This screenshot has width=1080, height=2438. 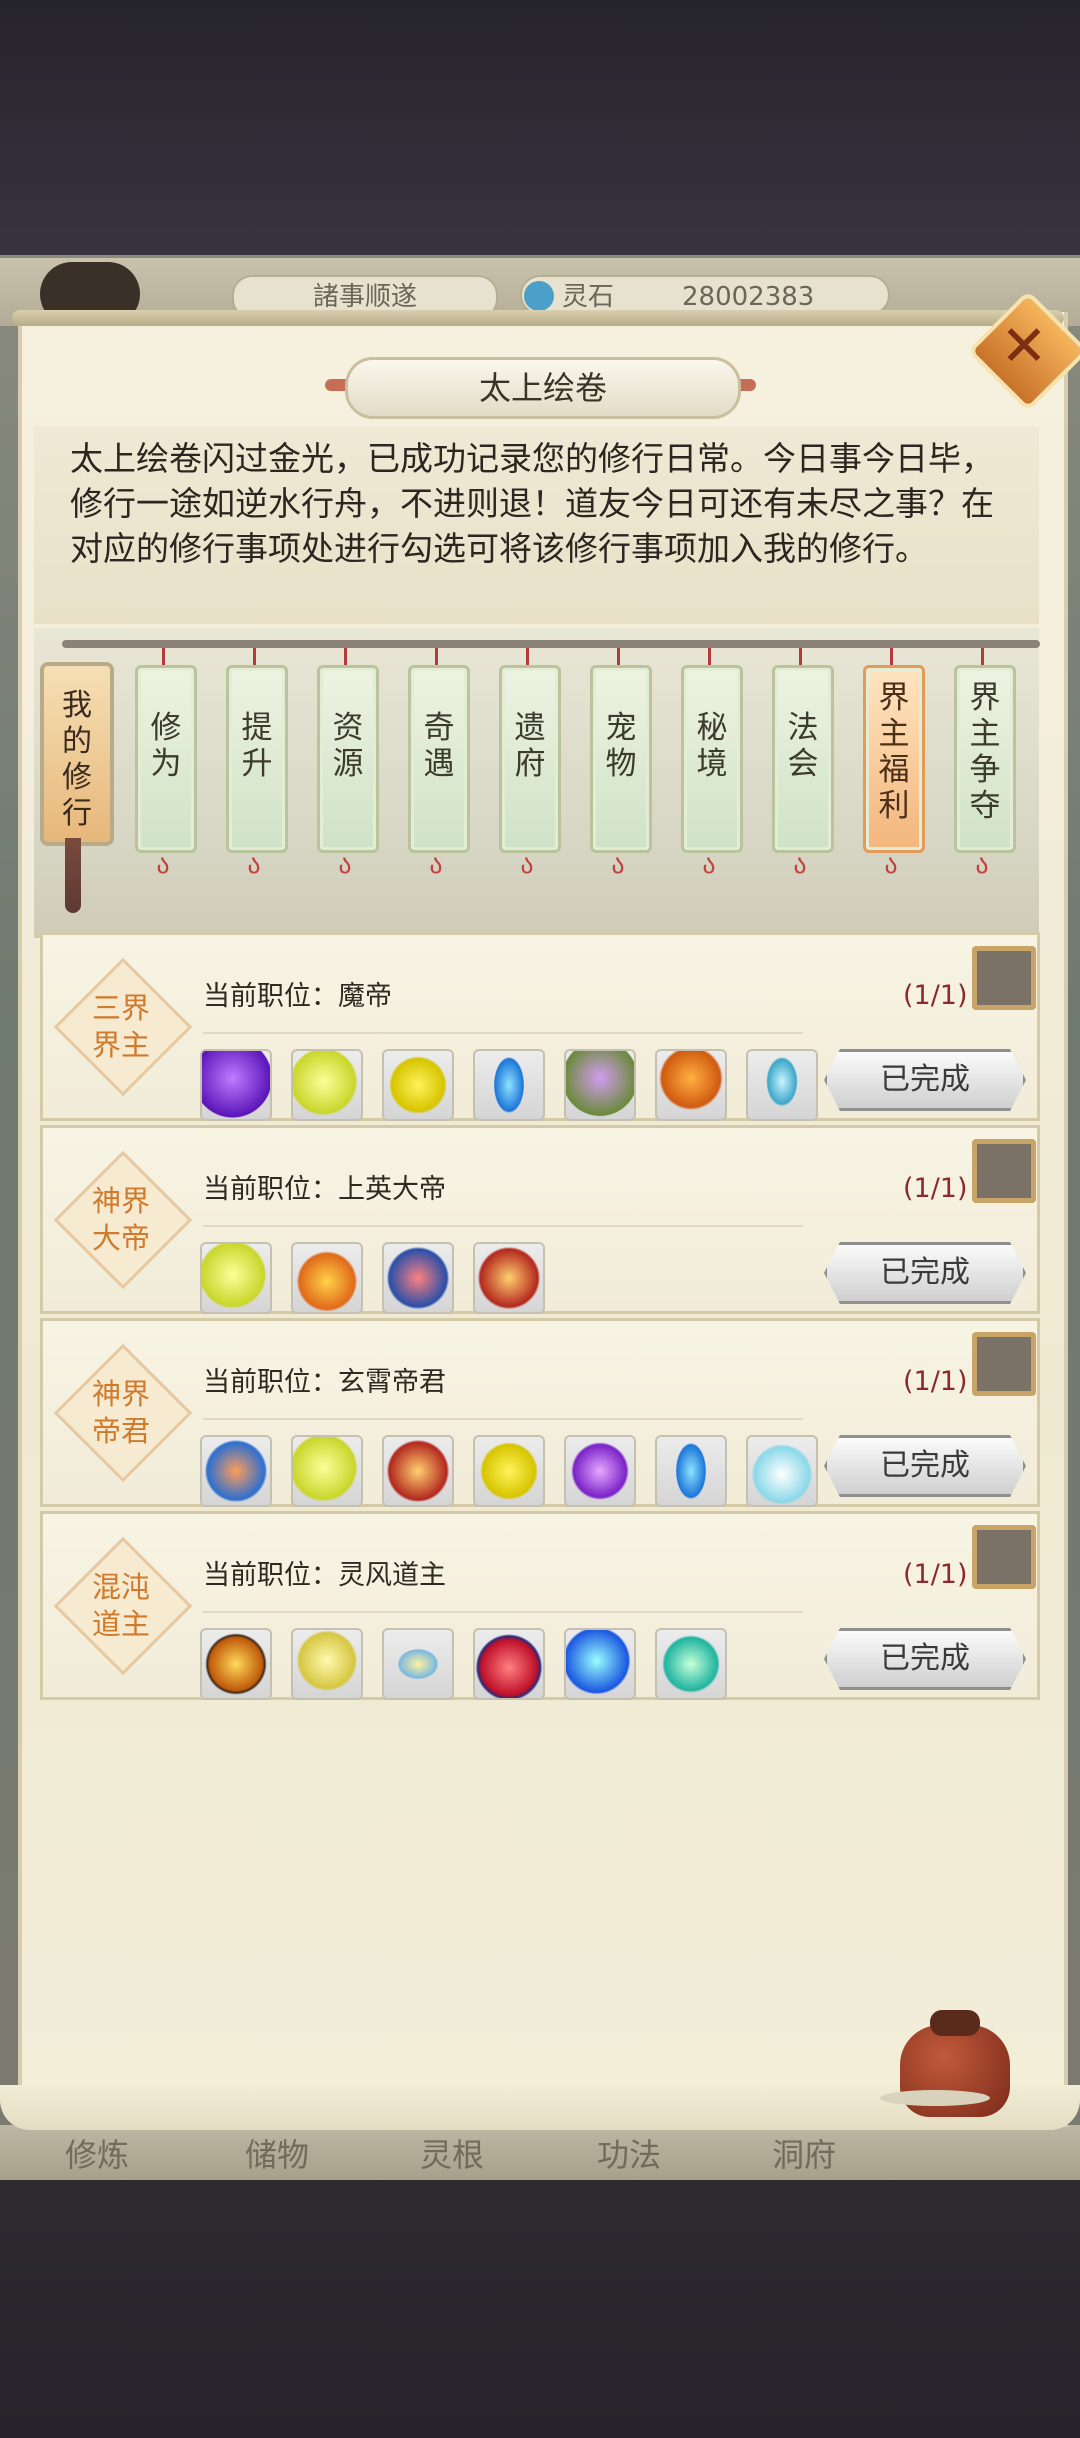 What do you see at coordinates (803, 759) in the screenshot?
I see `tab-8: 法会` at bounding box center [803, 759].